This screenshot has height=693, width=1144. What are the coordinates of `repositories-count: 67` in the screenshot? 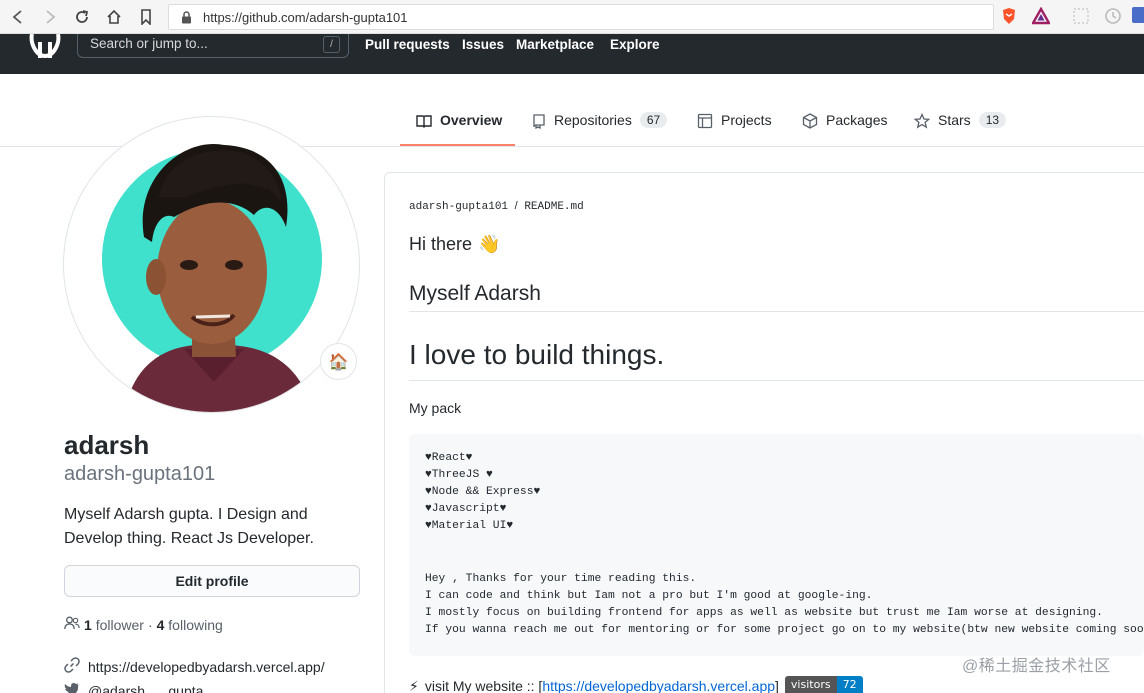 It's located at (653, 120).